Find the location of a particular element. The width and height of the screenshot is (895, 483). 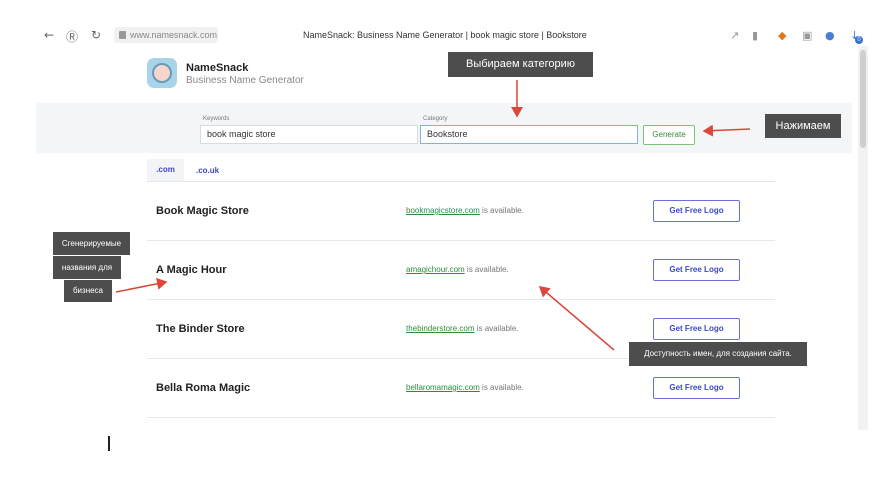

arrow-to-availability is located at coordinates (576, 318).